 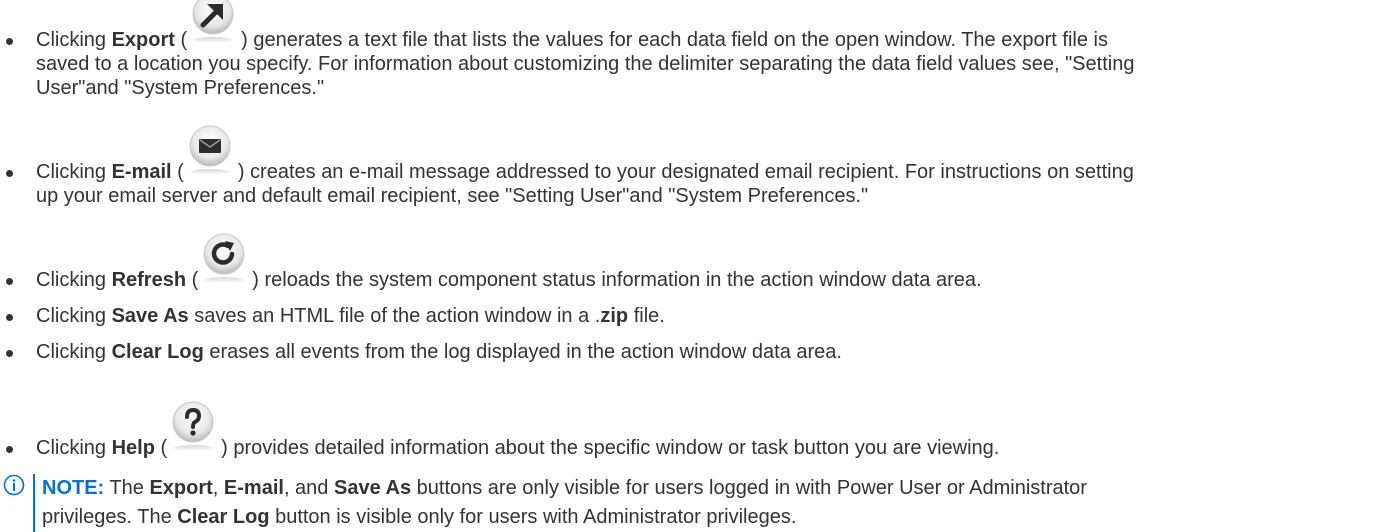 I want to click on help-label: Help, so click(x=133, y=448).